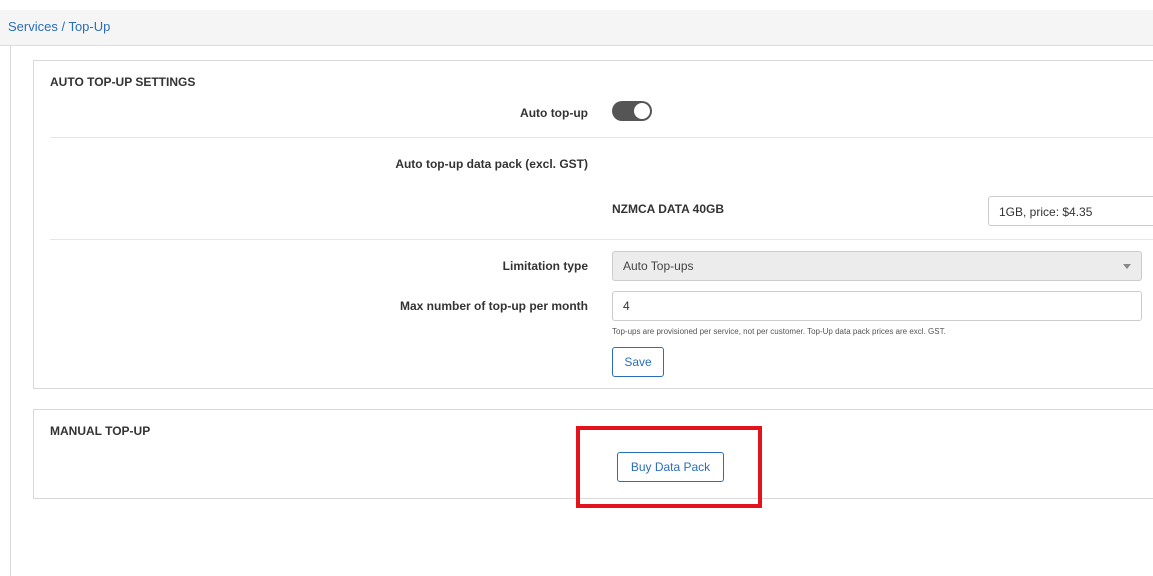  I want to click on limitation-type-select: Auto Top-ups, so click(877, 266).